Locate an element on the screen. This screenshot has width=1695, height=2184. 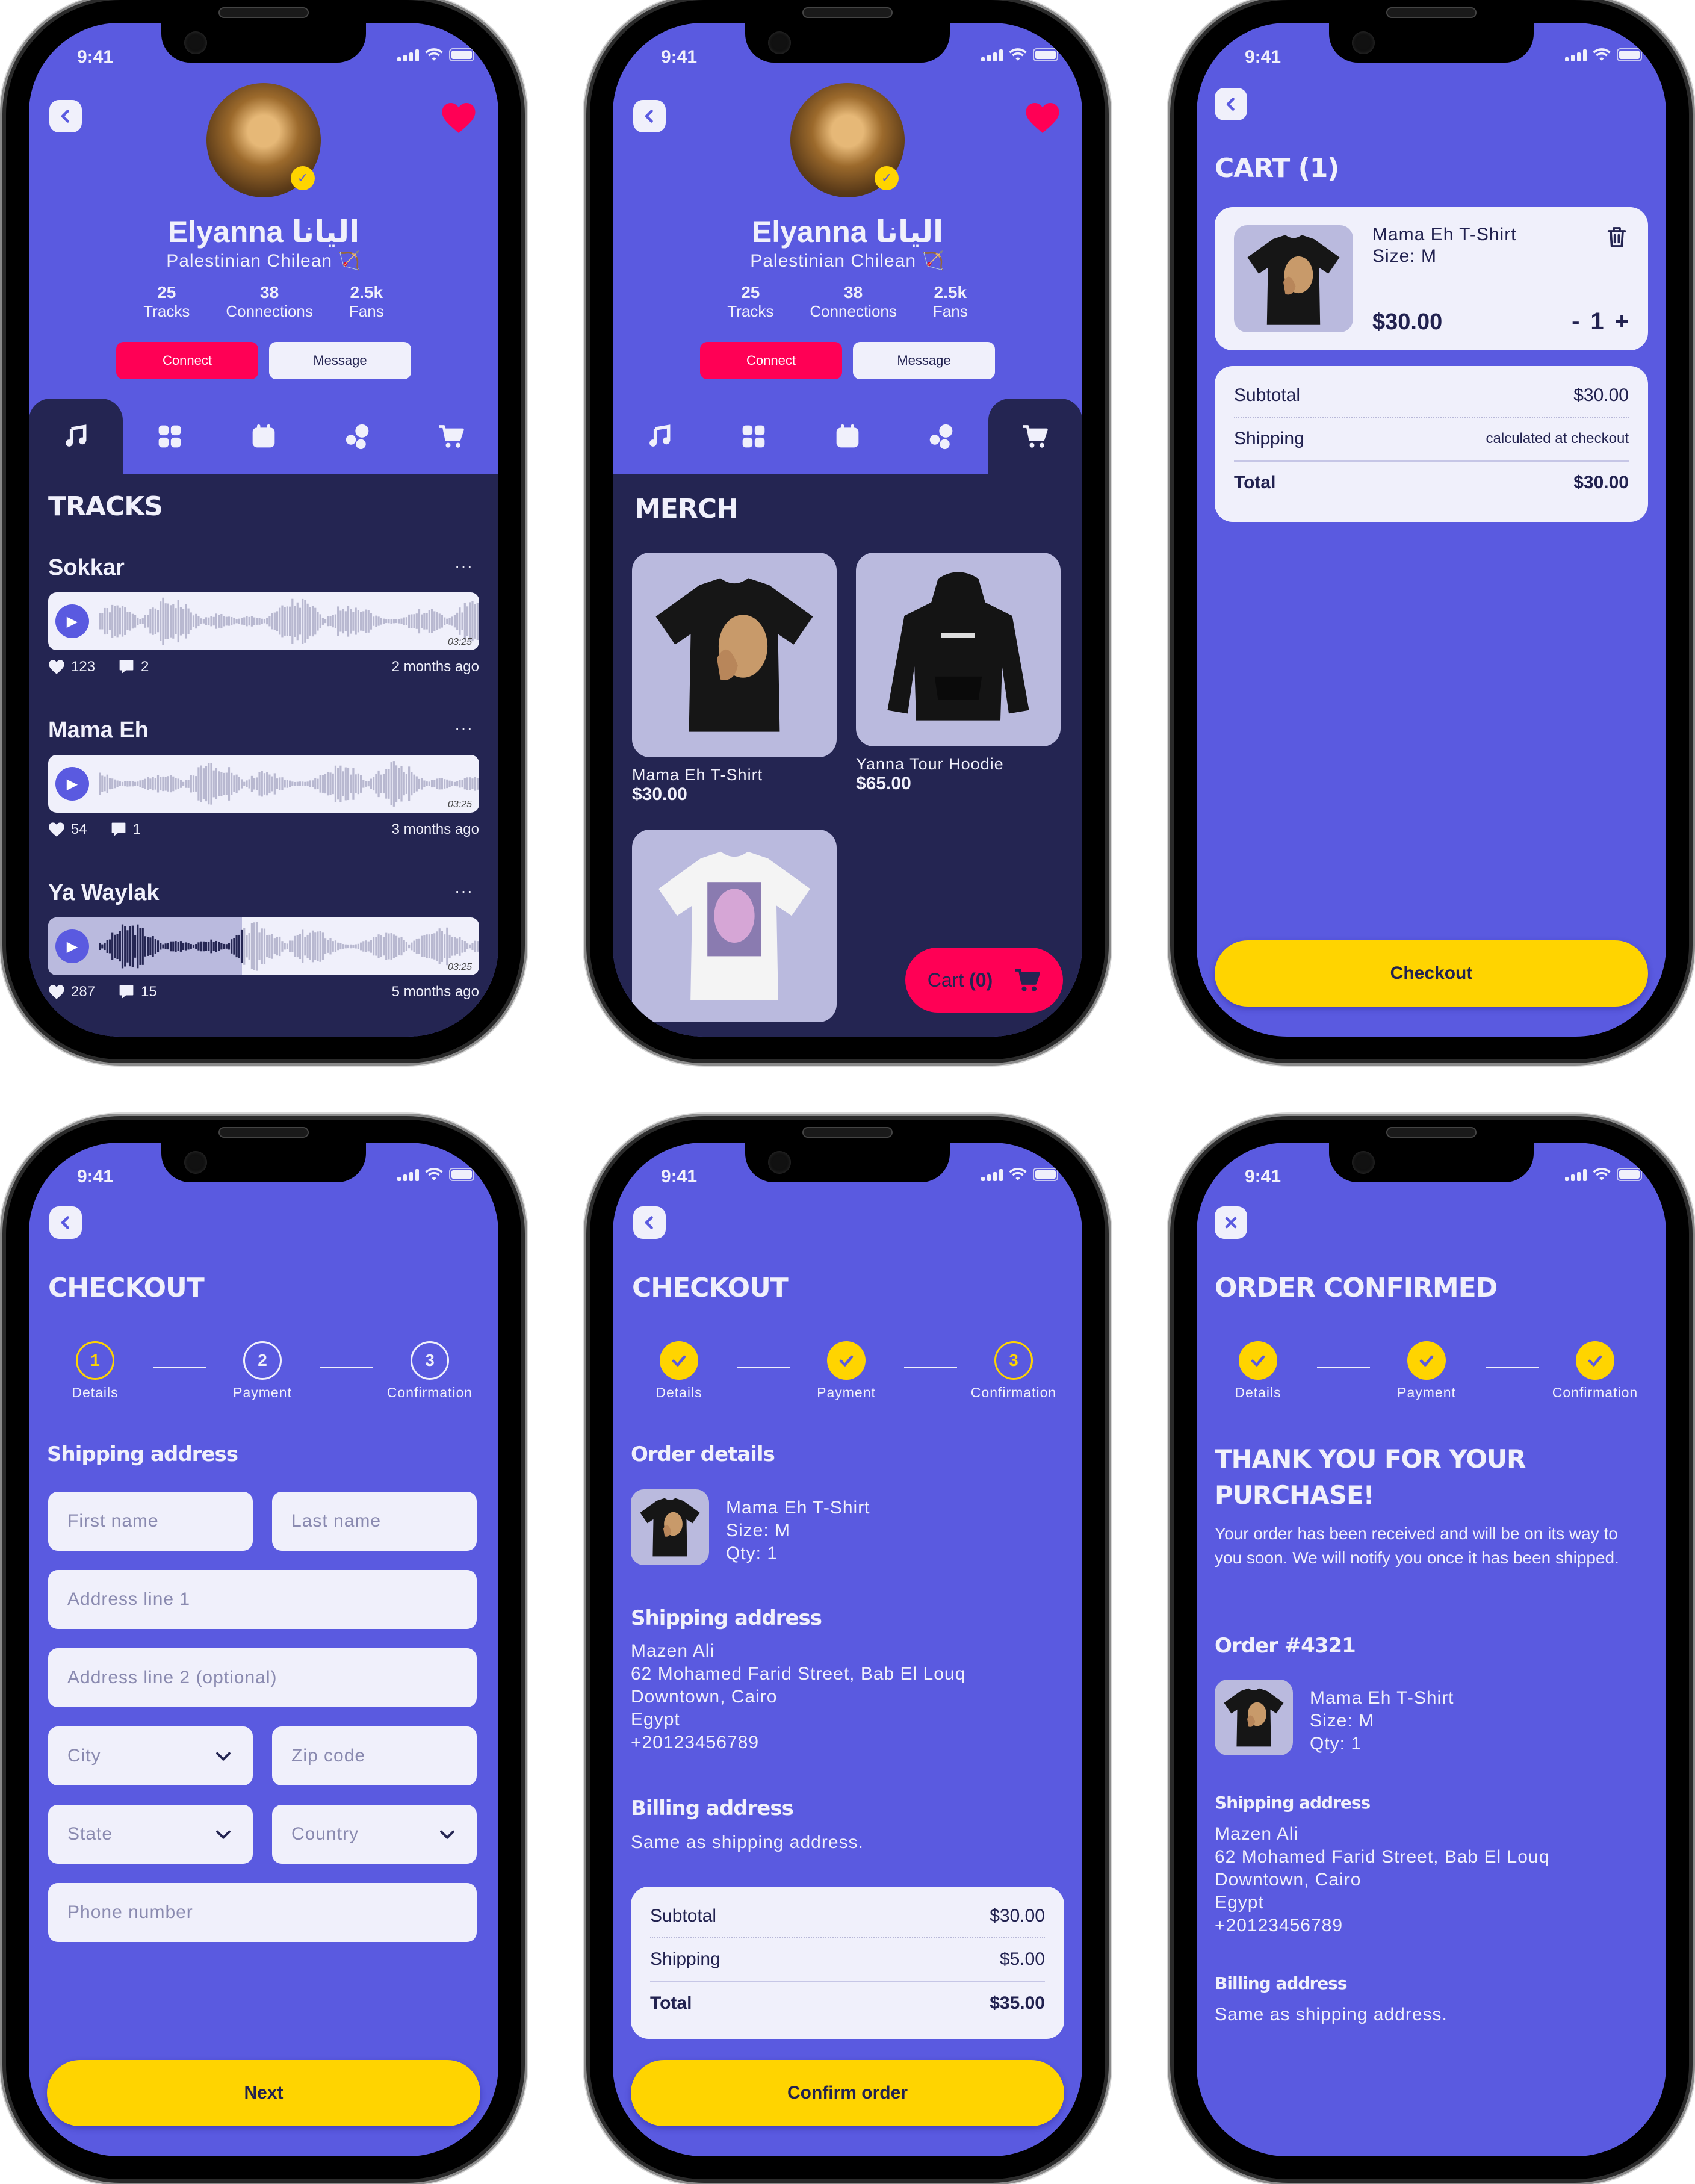
increment-button: + is located at coordinates (1622, 321).